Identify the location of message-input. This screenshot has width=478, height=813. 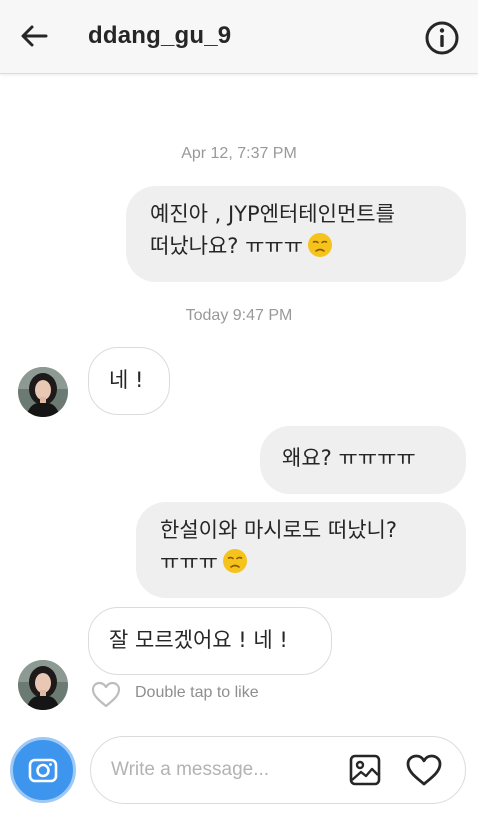
(221, 770).